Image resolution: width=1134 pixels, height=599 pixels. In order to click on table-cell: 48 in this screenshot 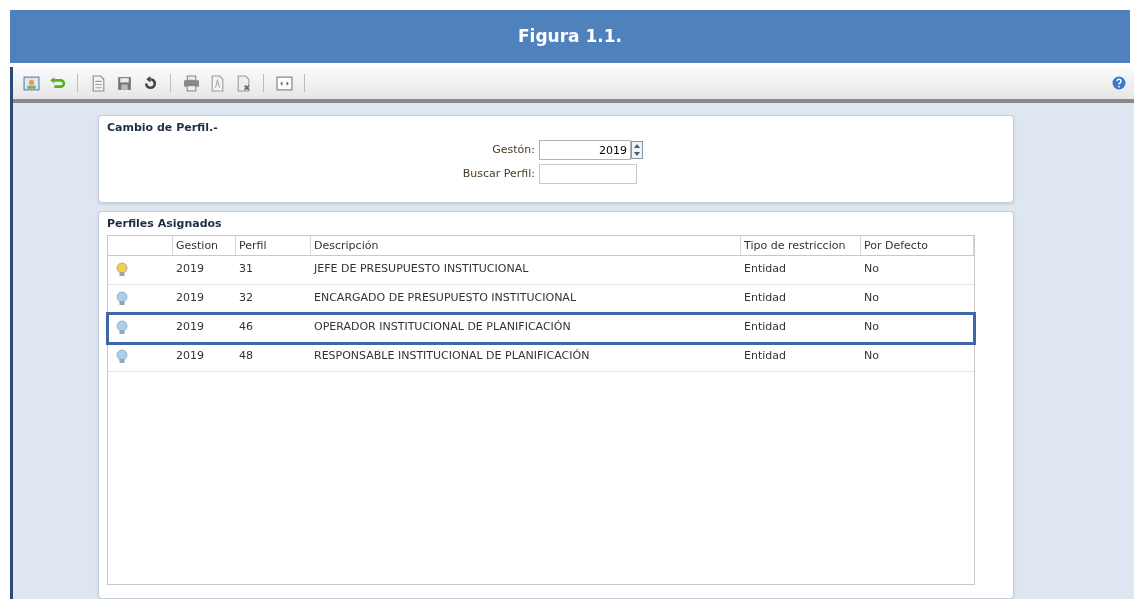, I will do `click(246, 356)`.